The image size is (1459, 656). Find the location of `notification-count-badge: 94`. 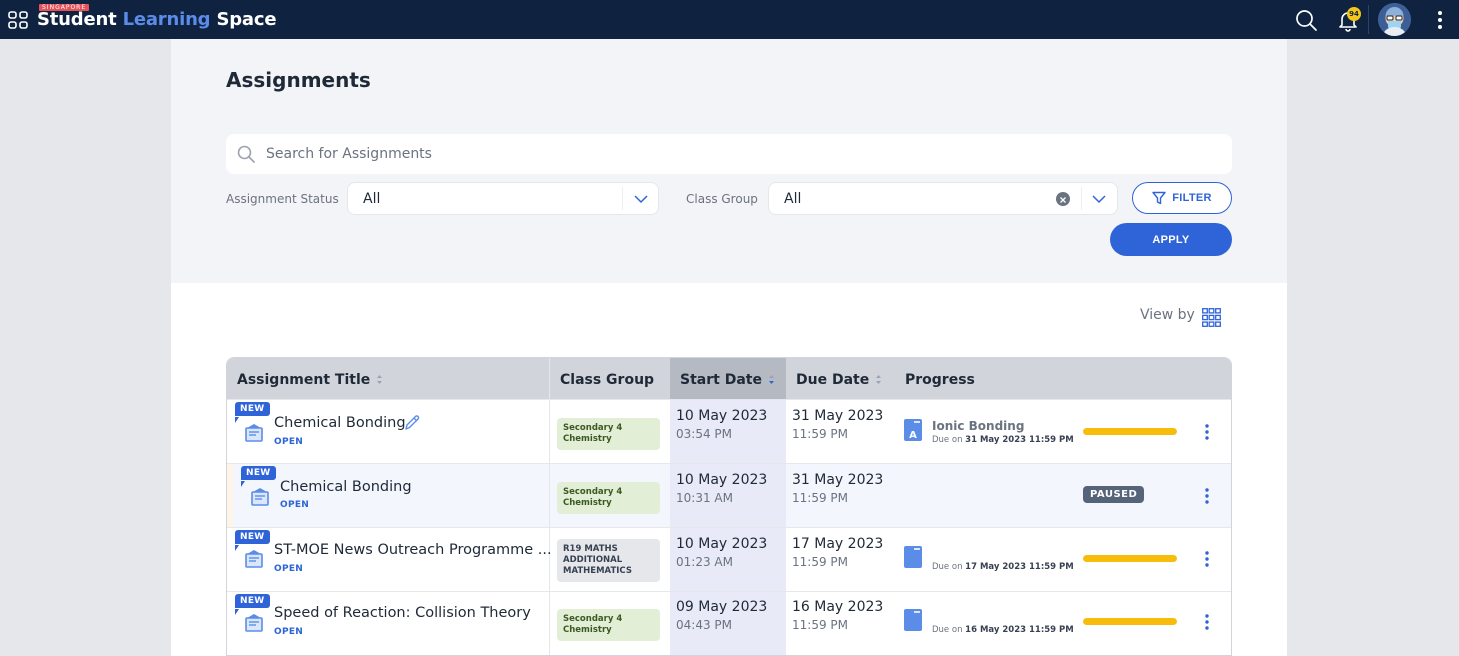

notification-count-badge: 94 is located at coordinates (1354, 14).